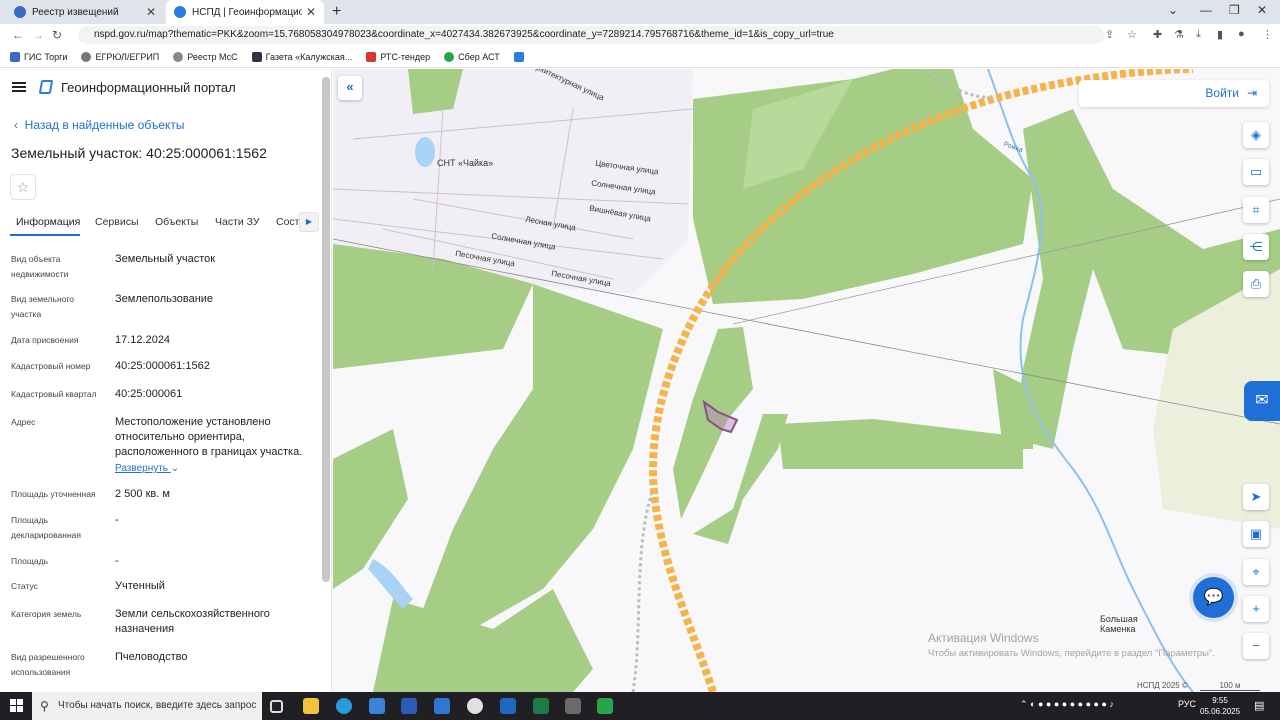 This screenshot has height=720, width=1280. Describe the element at coordinates (1256, 572) in the screenshot. I see `location-pin-icon: ⌖` at that location.